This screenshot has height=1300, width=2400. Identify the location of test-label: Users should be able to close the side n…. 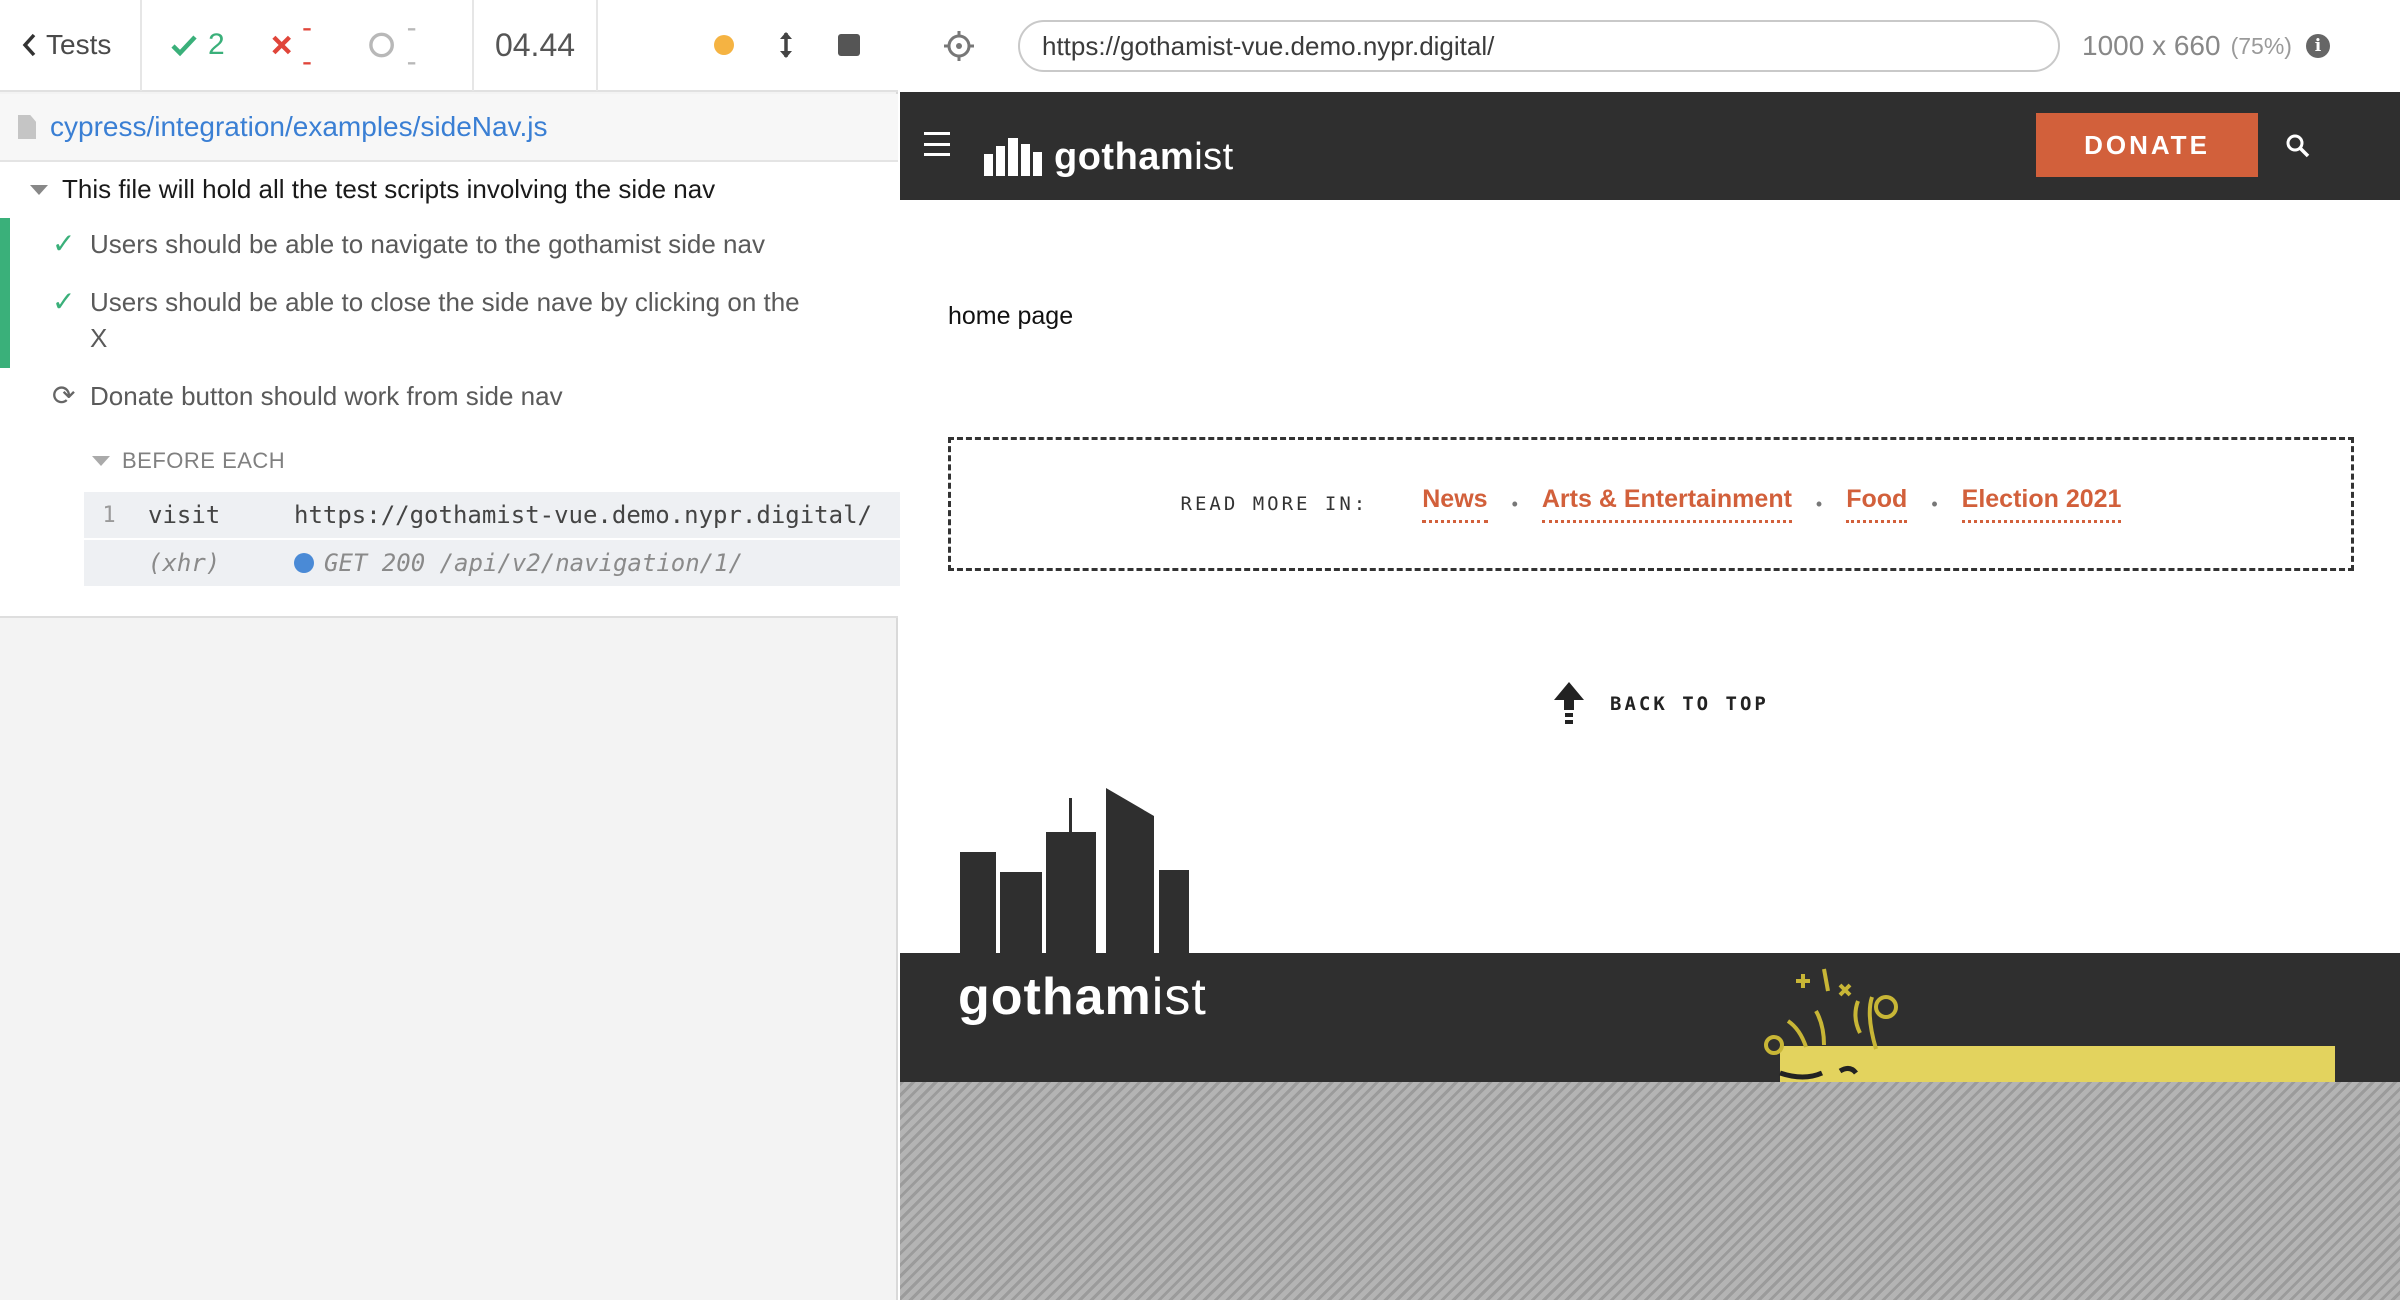
(445, 320).